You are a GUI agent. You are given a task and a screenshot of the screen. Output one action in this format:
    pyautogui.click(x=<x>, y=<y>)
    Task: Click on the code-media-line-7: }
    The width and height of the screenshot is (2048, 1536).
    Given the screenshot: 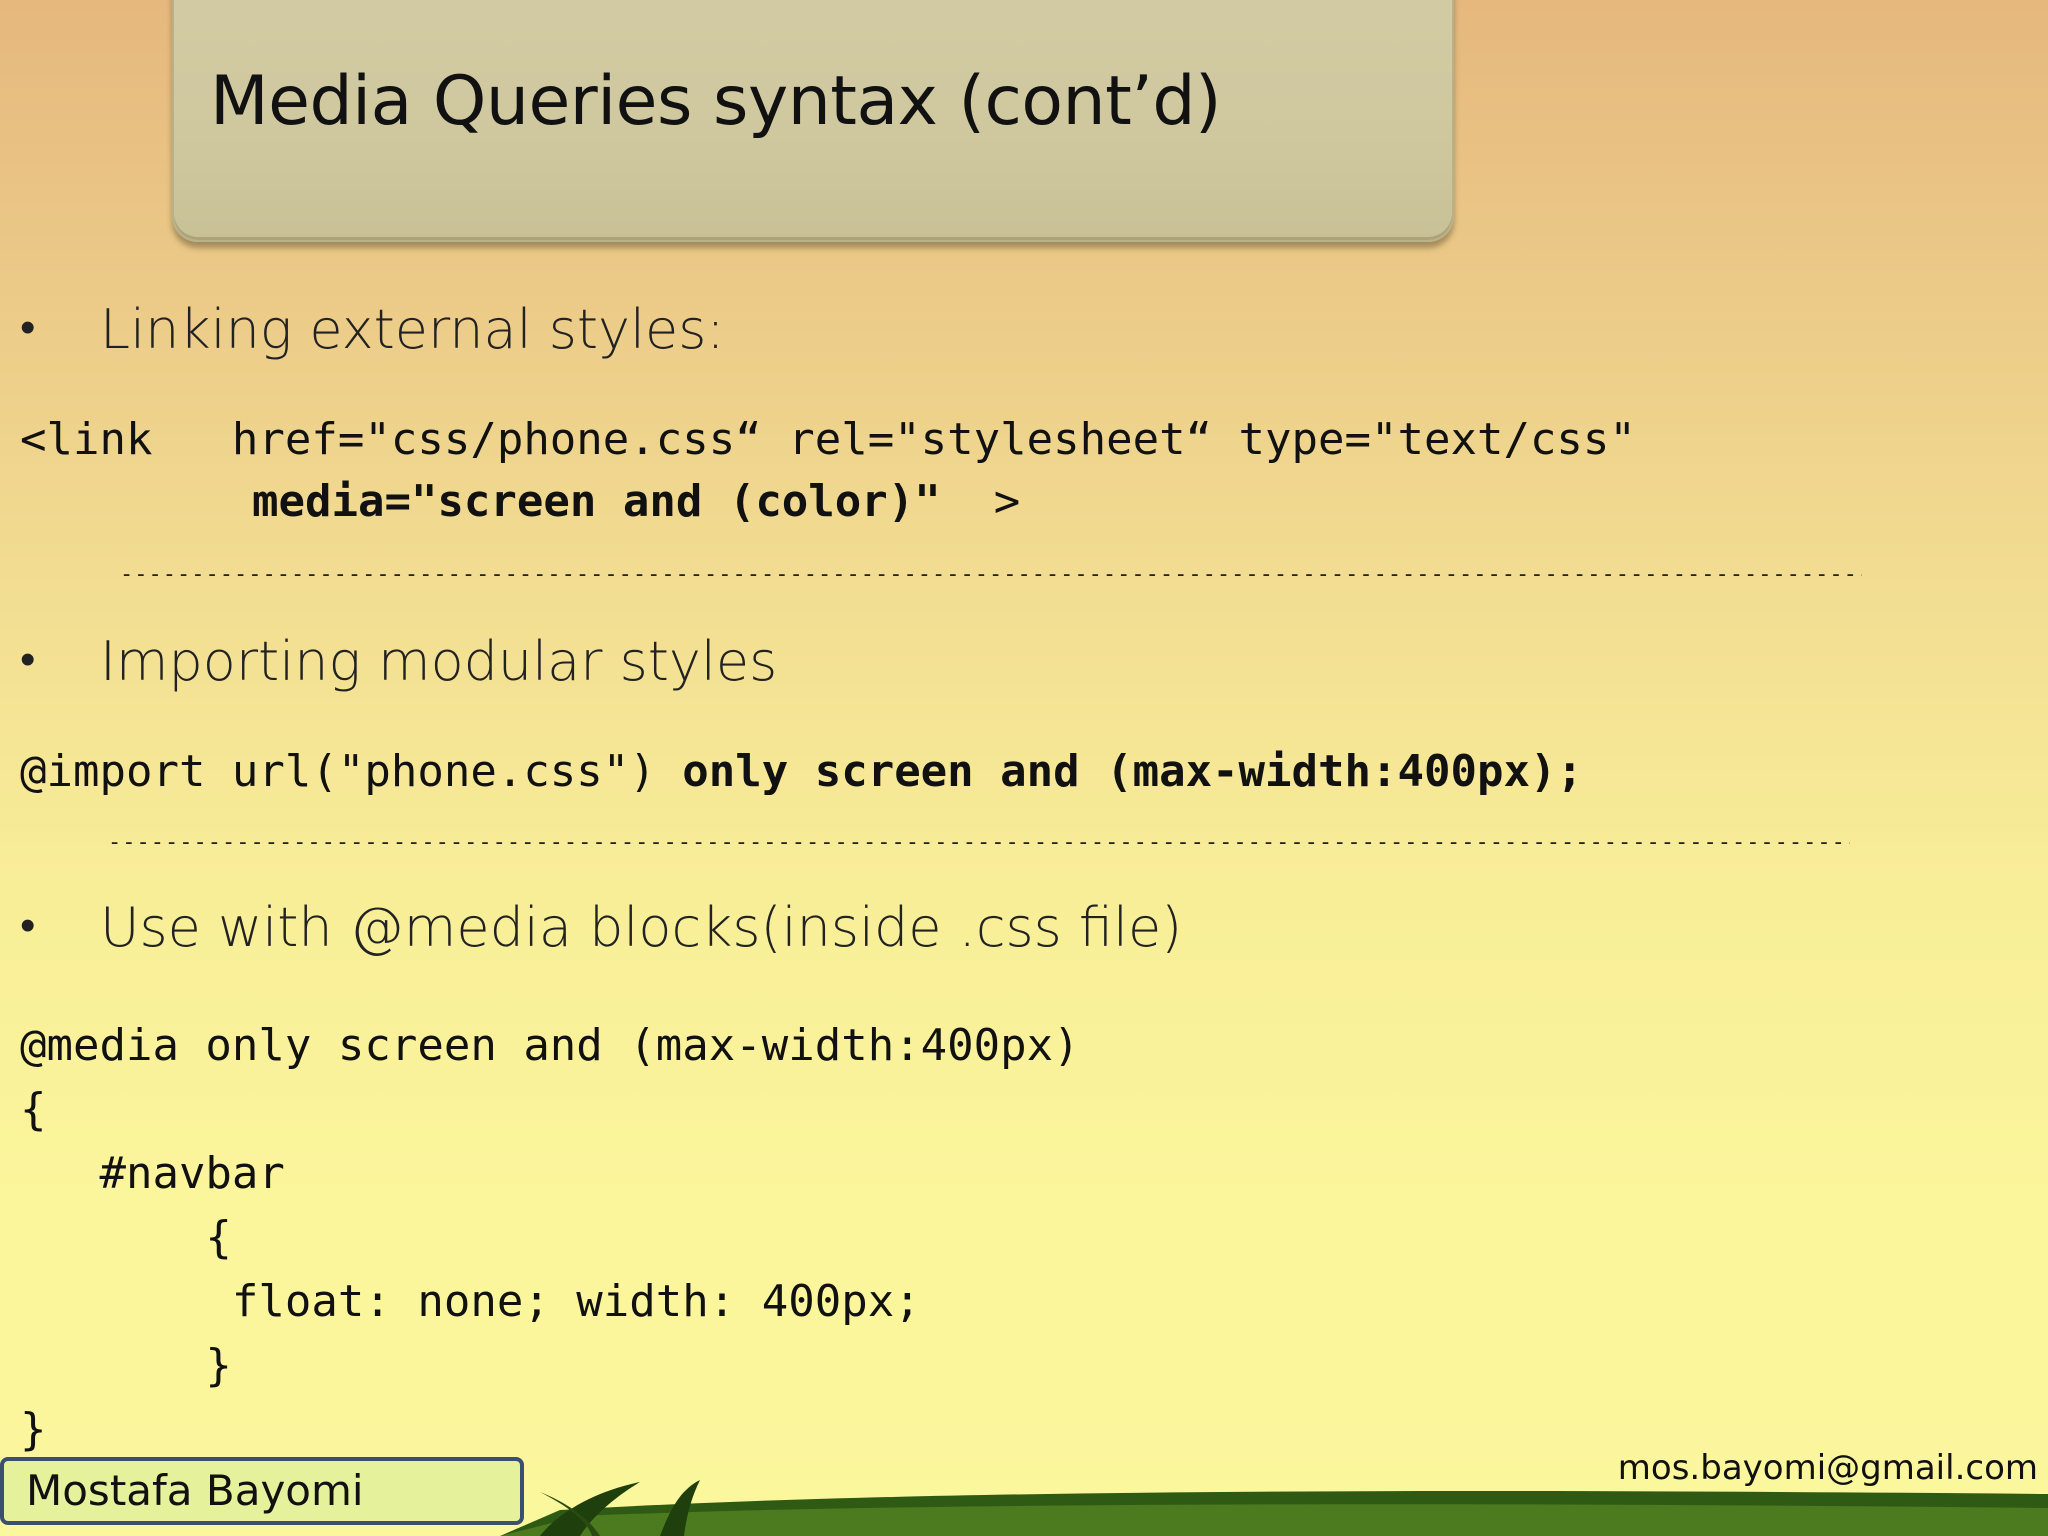 What is the action you would take?
    pyautogui.click(x=33, y=1429)
    